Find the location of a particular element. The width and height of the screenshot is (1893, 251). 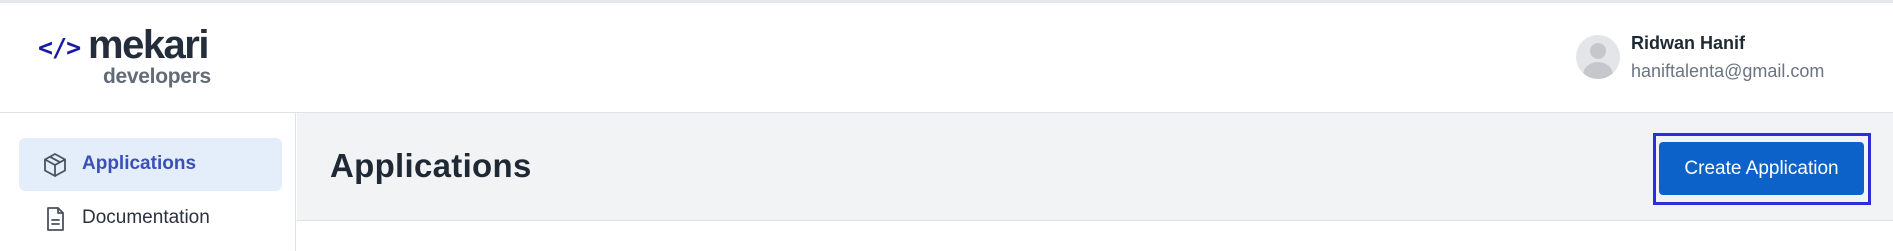

document-icon is located at coordinates (55, 219).